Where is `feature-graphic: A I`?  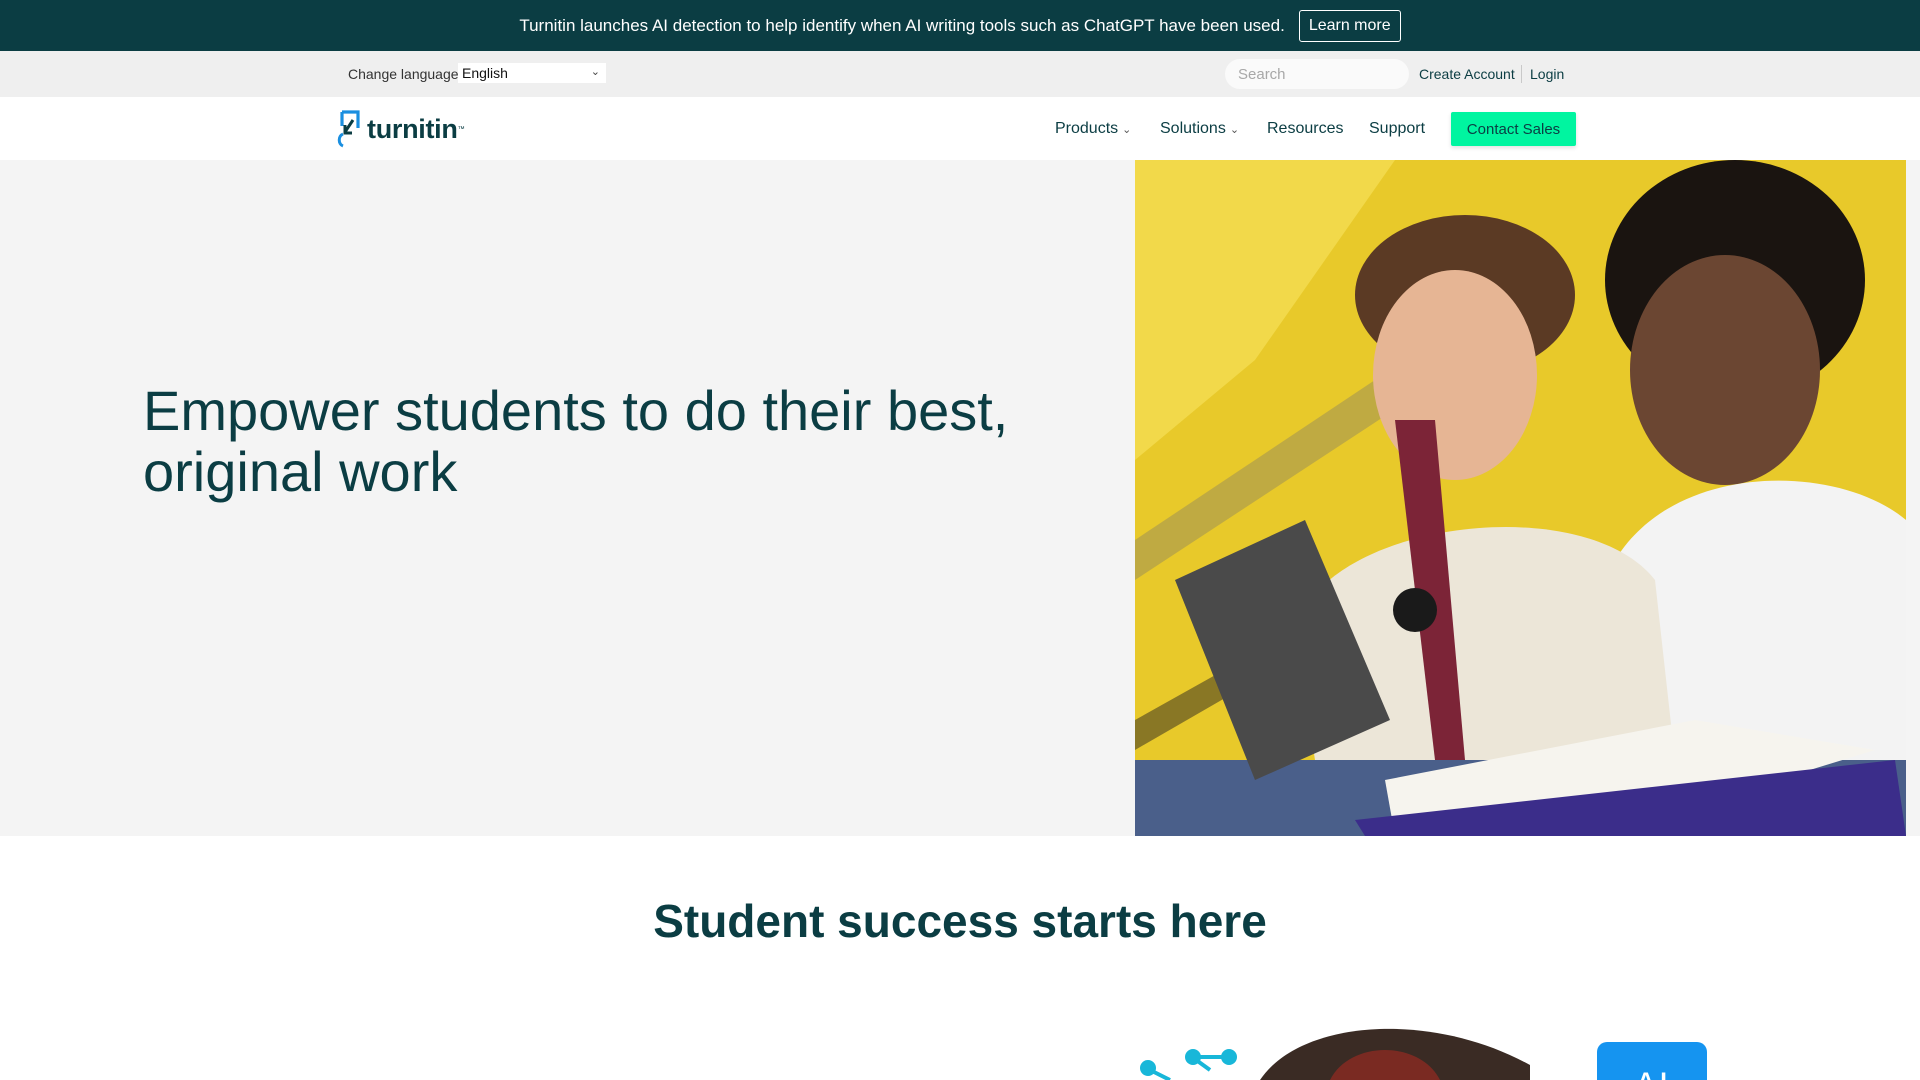
feature-graphic: A I is located at coordinates (1430, 1045).